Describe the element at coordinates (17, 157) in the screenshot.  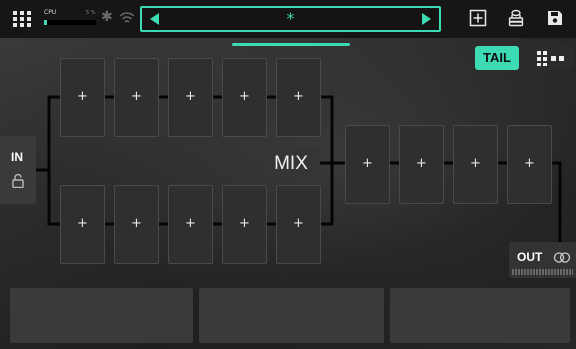
I see `input-label: IN` at that location.